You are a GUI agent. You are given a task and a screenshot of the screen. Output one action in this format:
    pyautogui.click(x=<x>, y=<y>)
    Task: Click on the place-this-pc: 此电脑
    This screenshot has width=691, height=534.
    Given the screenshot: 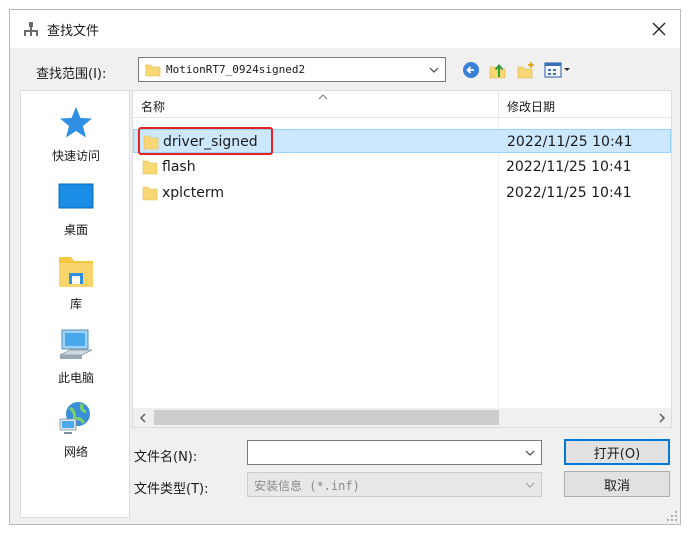 What is the action you would take?
    pyautogui.click(x=76, y=360)
    